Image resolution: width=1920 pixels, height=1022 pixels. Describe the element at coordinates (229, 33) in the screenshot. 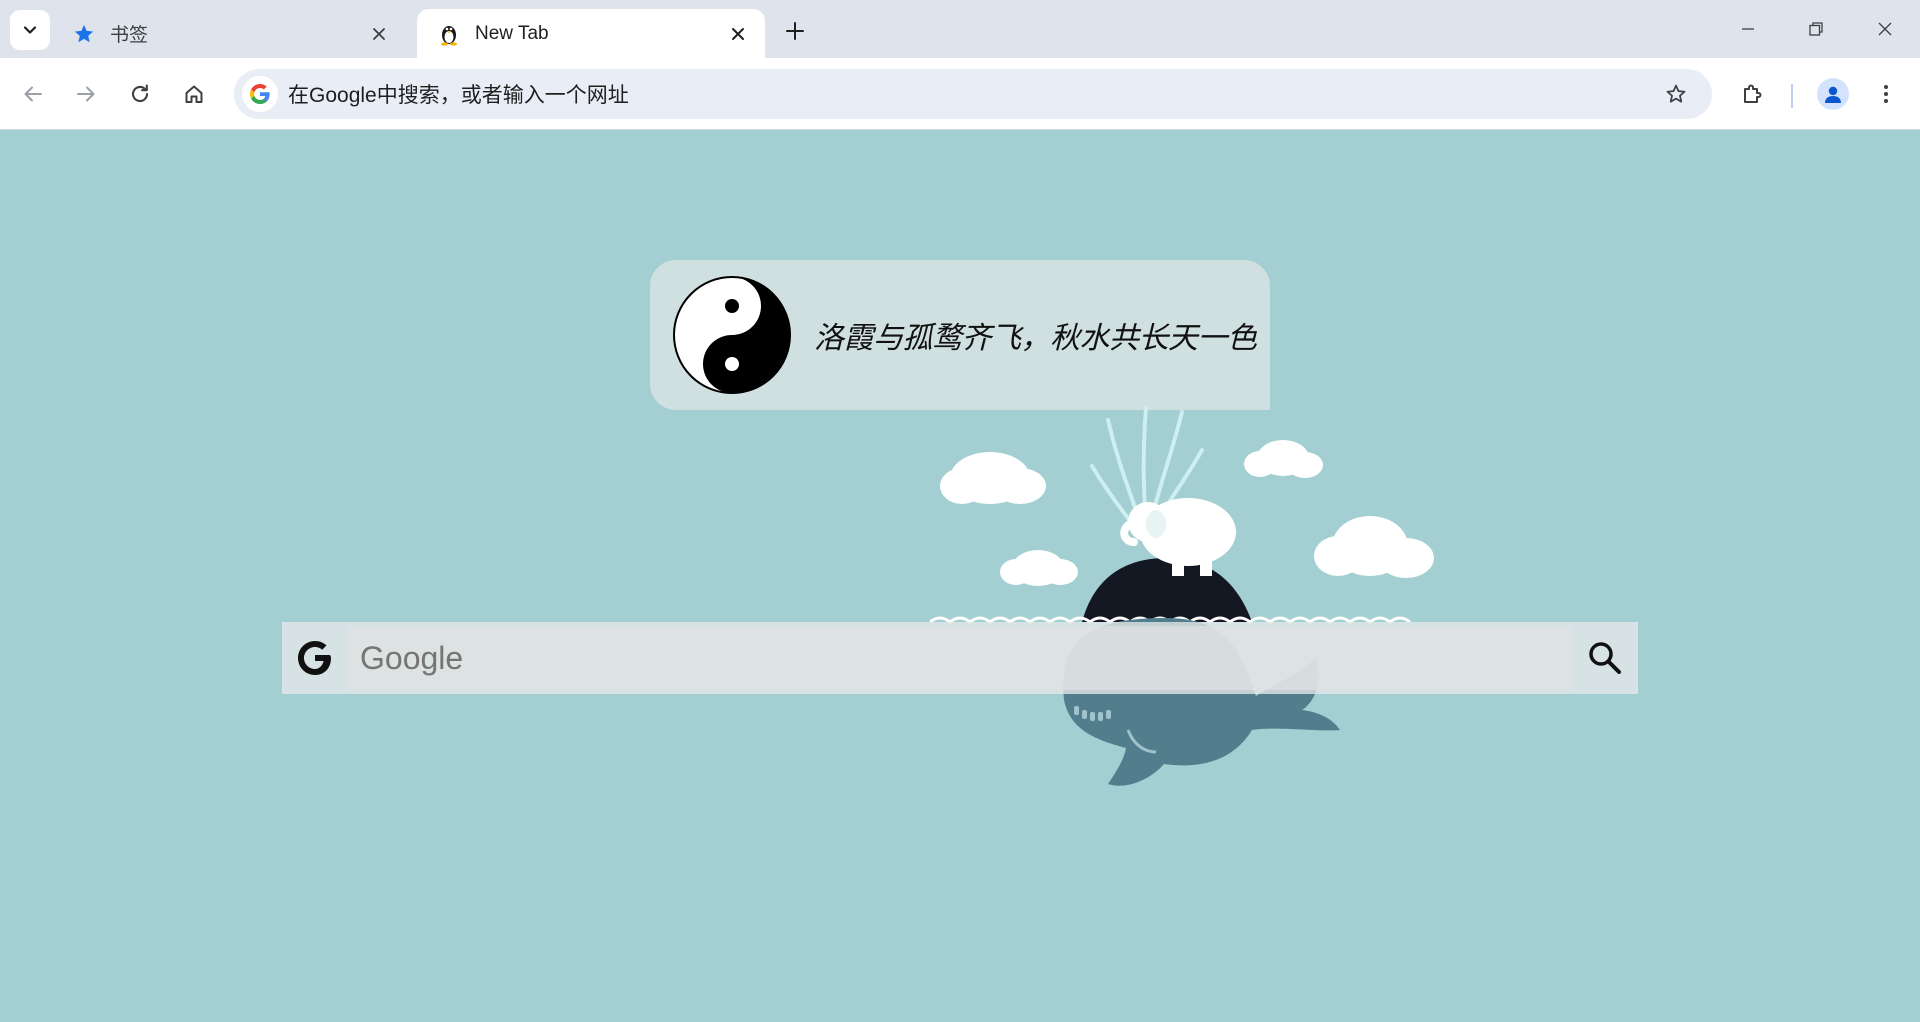

I see `tab-bookmarks: 书签` at that location.